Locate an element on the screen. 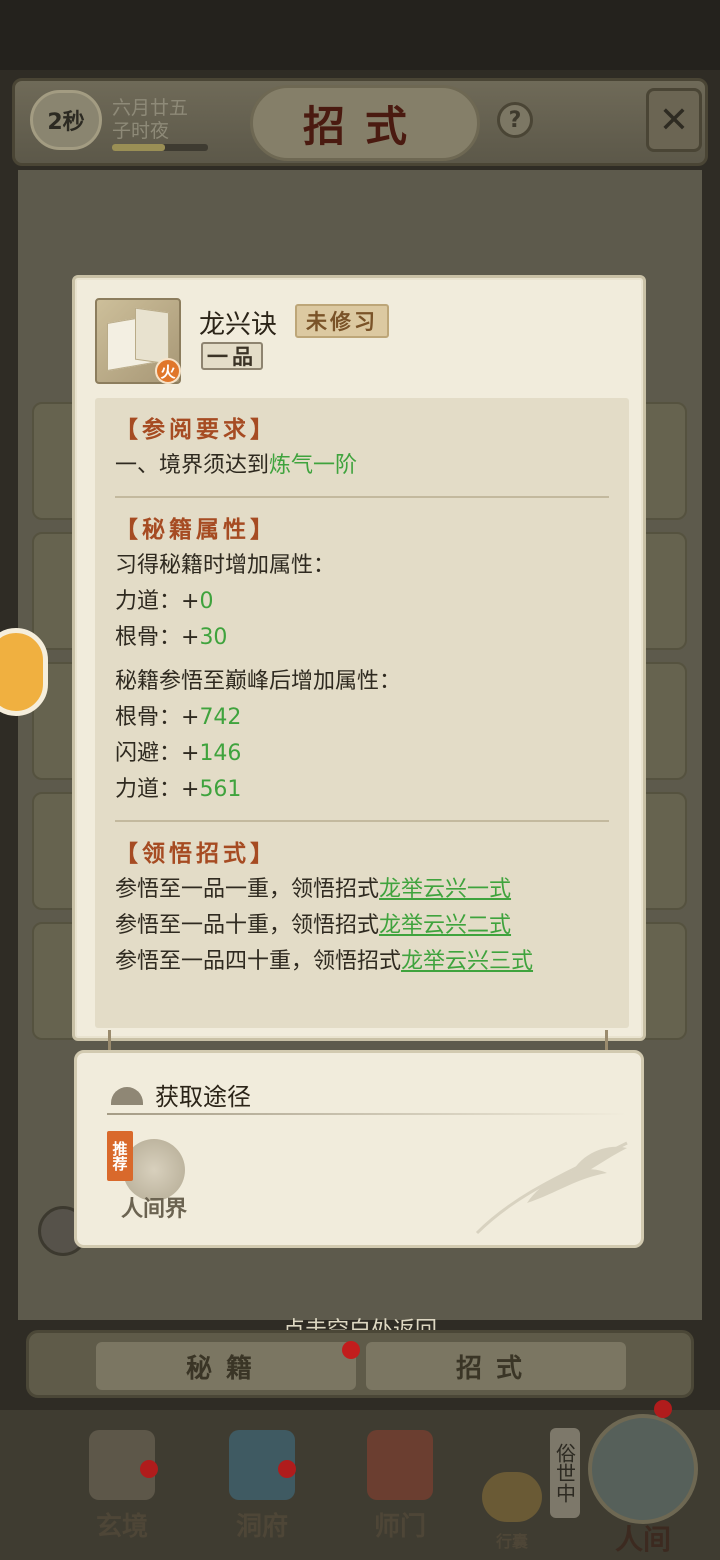 The height and width of the screenshot is (1560, 720). peak-attributes-header: 秘籍参悟至巅峰后增加属性： is located at coordinates (258, 681).